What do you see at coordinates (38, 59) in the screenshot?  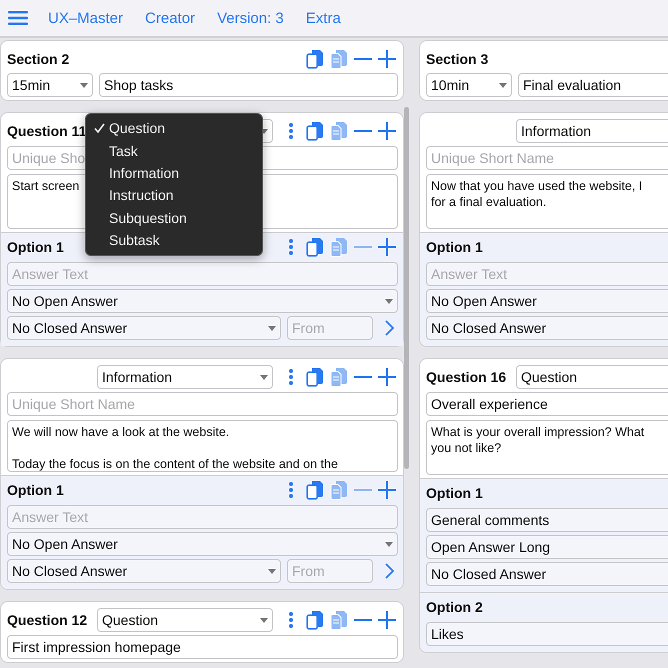 I see `section-title: Section 2` at bounding box center [38, 59].